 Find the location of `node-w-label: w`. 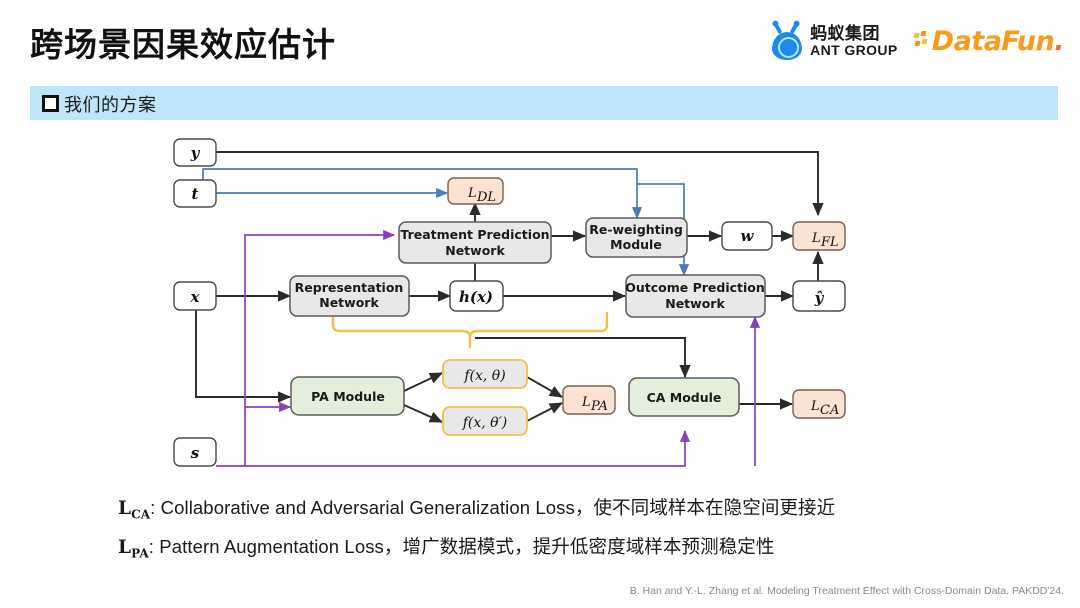

node-w-label: w is located at coordinates (748, 236).